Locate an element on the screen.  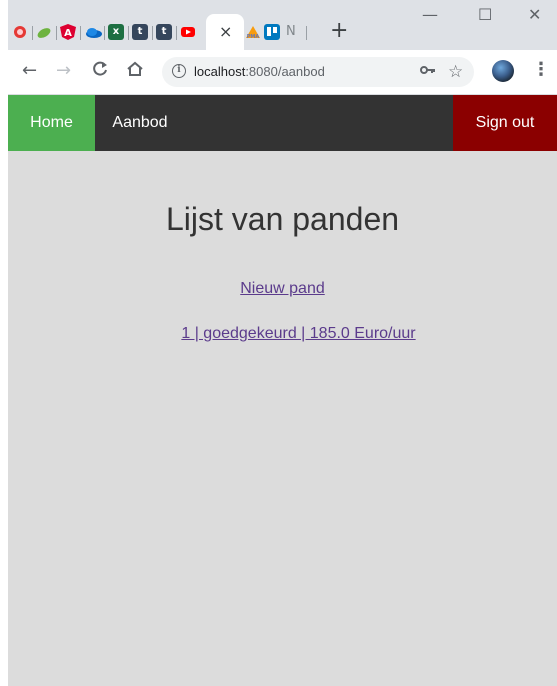
address-bar: i localhost:8080/aanbod ☆ is located at coordinates (318, 72).